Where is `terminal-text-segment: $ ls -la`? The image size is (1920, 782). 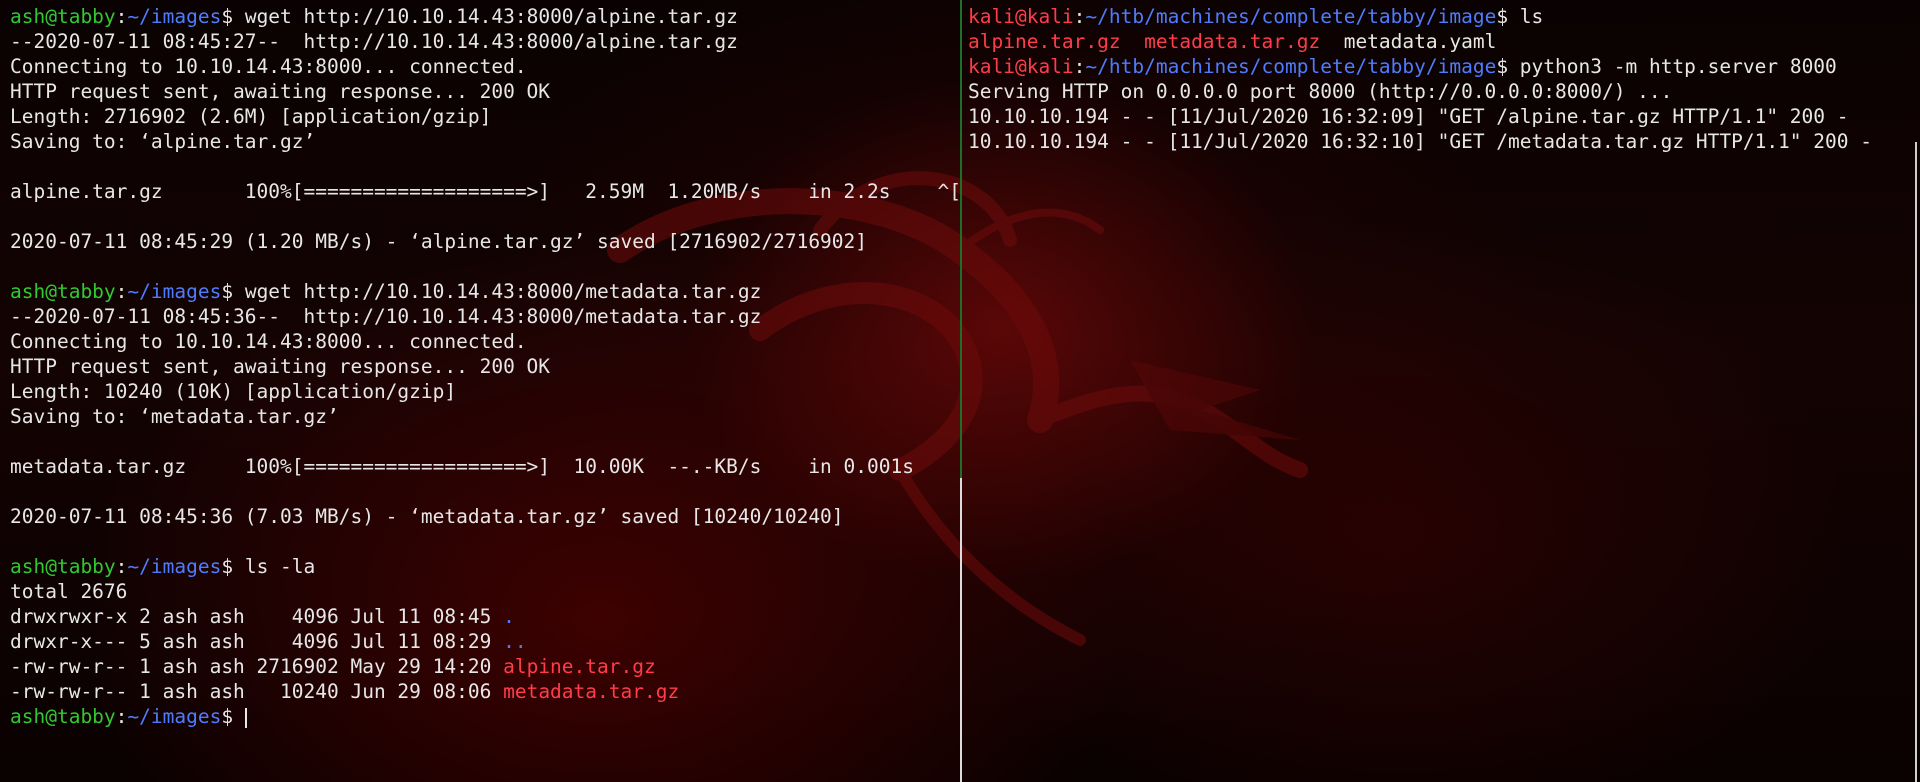
terminal-text-segment: $ ls -la is located at coordinates (268, 566).